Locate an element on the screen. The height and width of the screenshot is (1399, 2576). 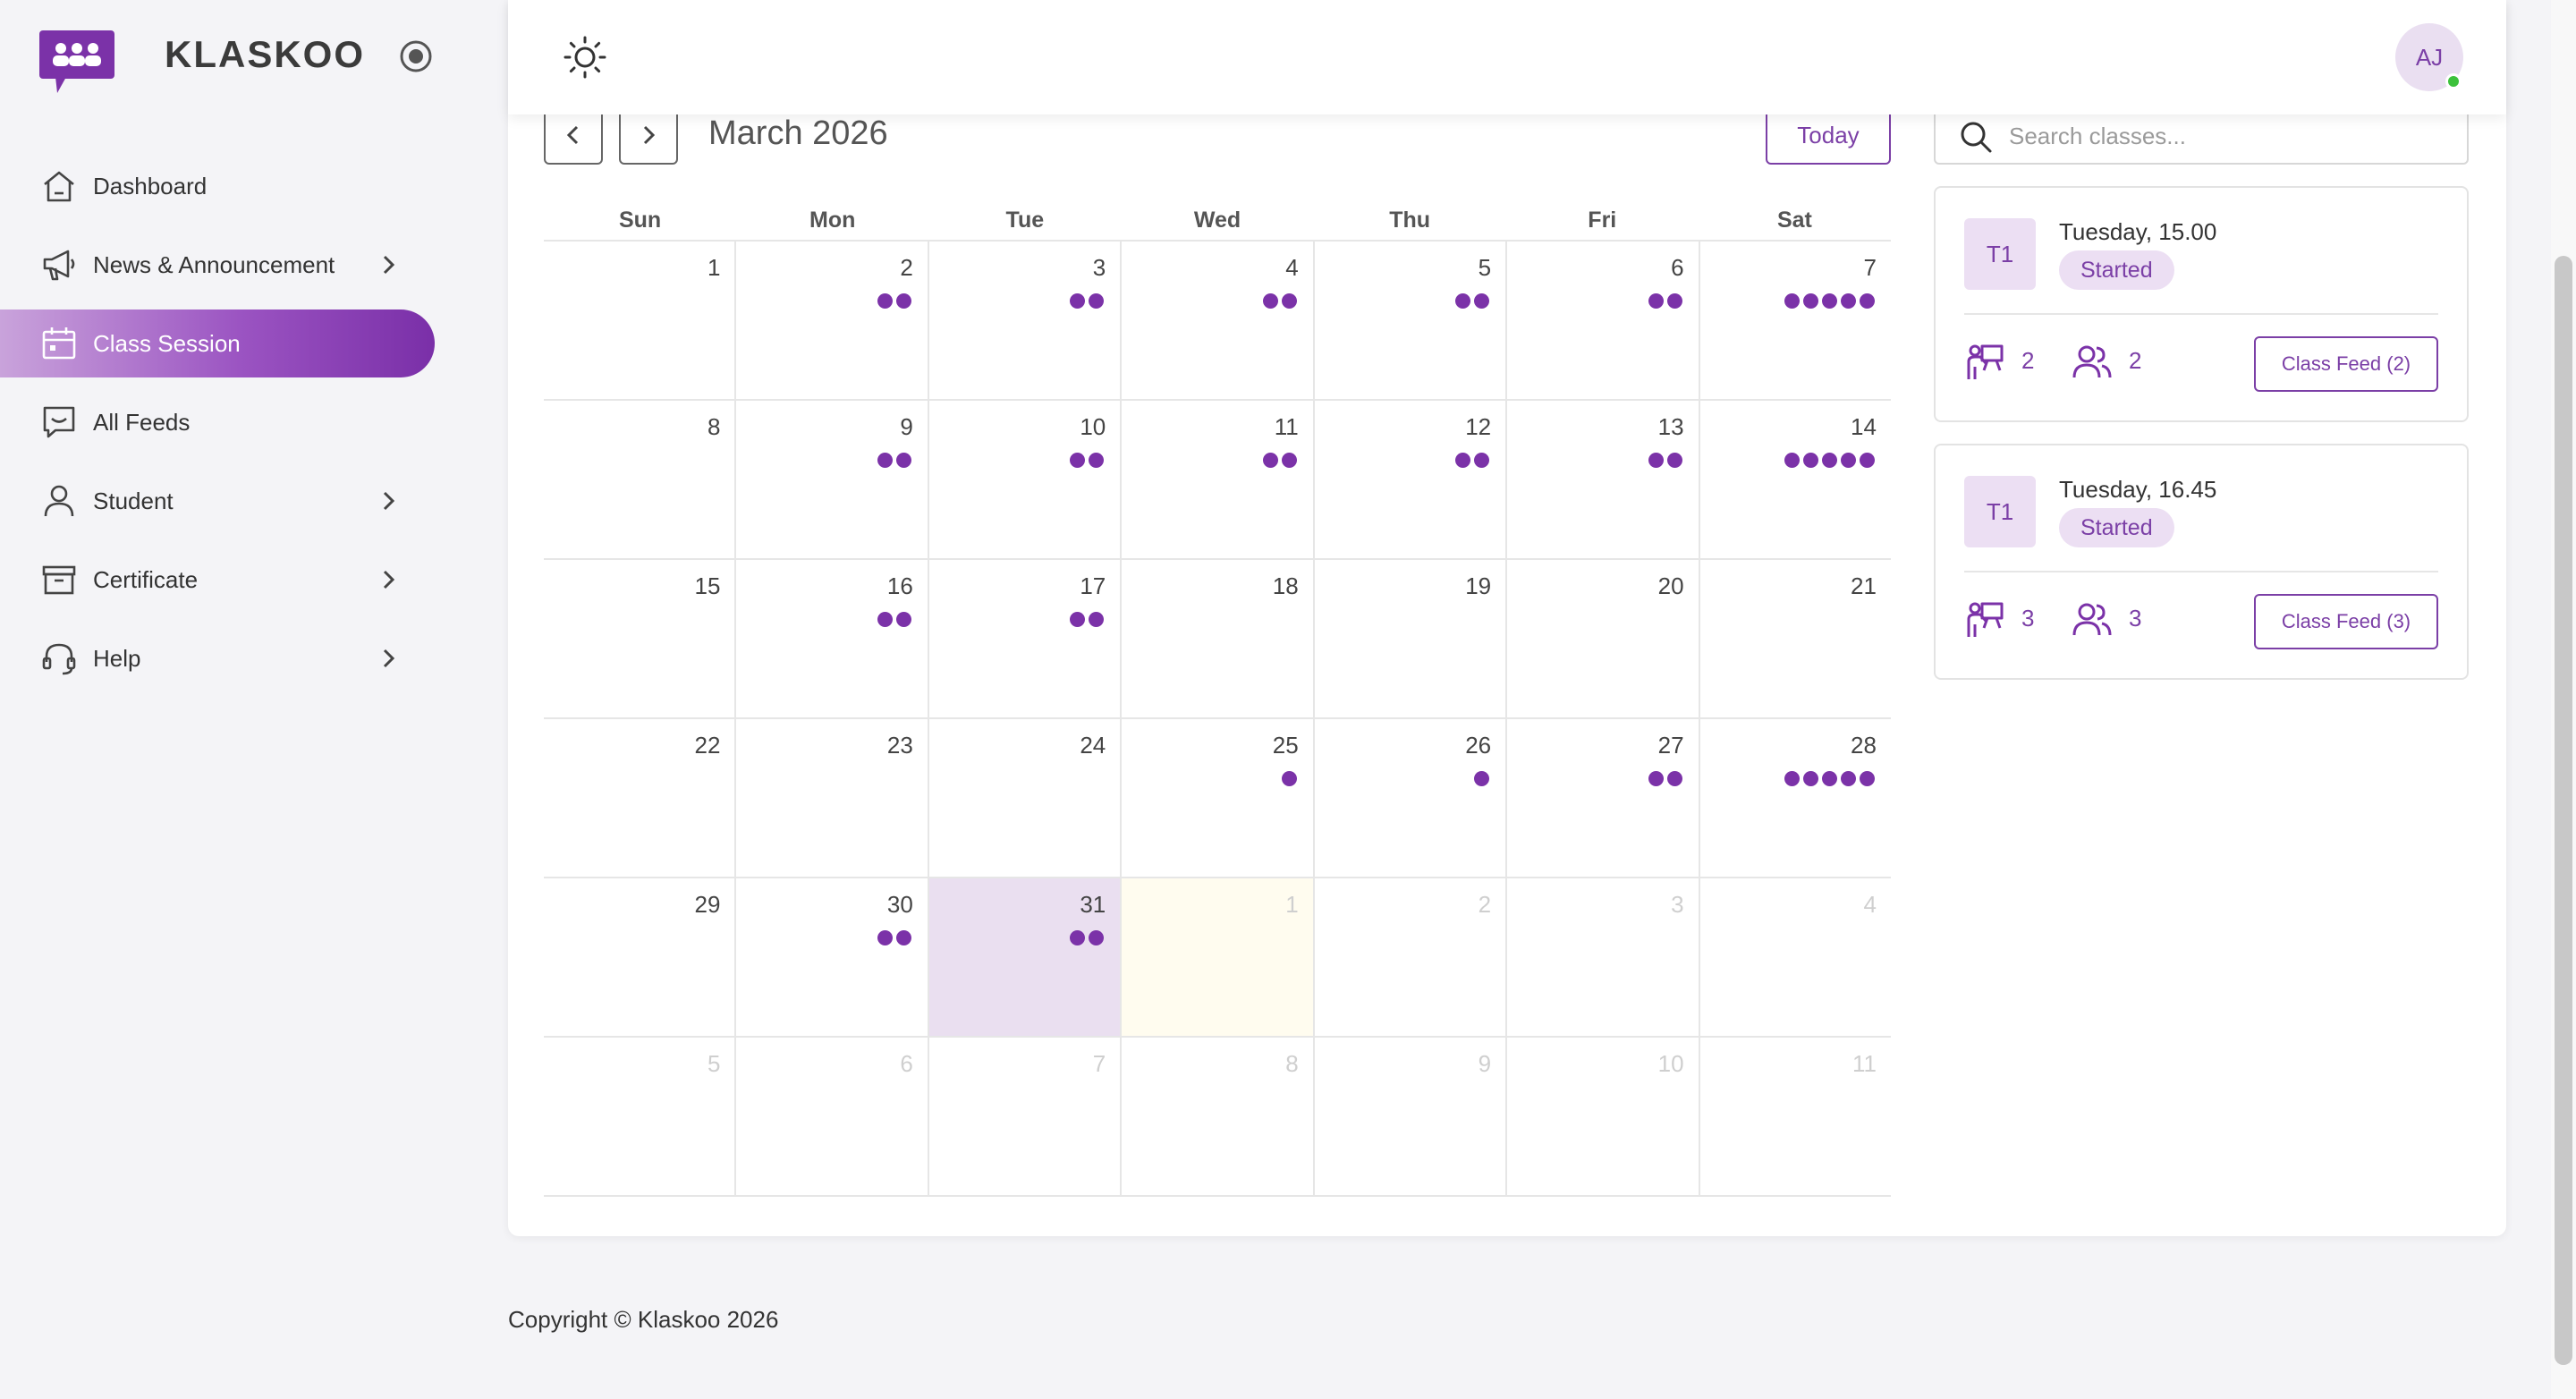
calendar-week-row: 8 9 10 11 12 13 14 is located at coordinates (1217, 480).